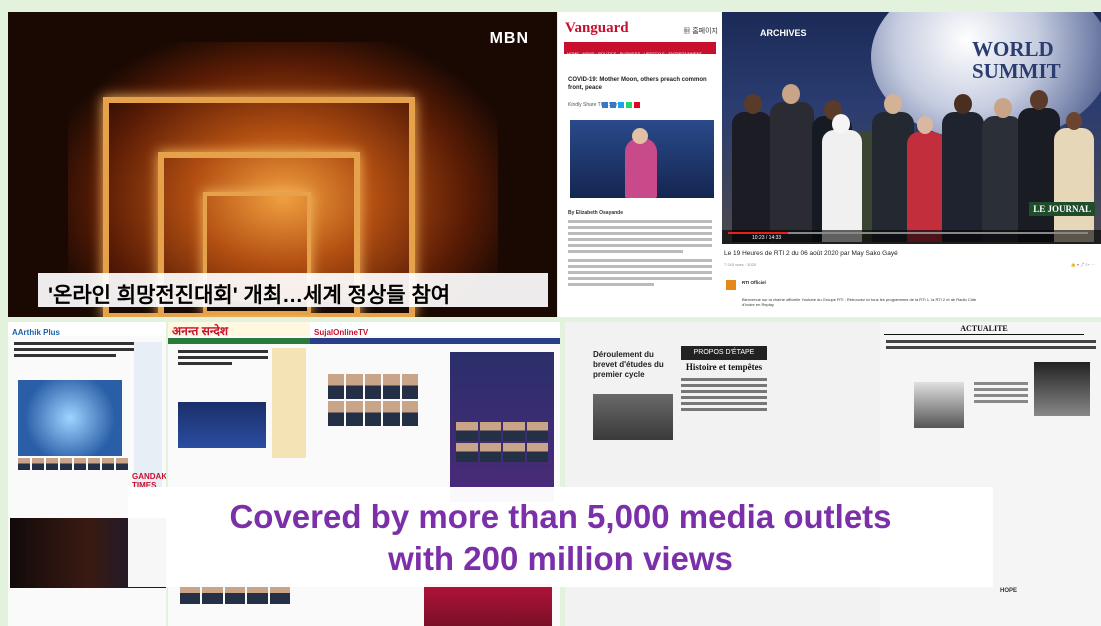  I want to click on lower-third-text: '온라인 희망전진대회' 개최…세계 정상들 참여, so click(249, 295).